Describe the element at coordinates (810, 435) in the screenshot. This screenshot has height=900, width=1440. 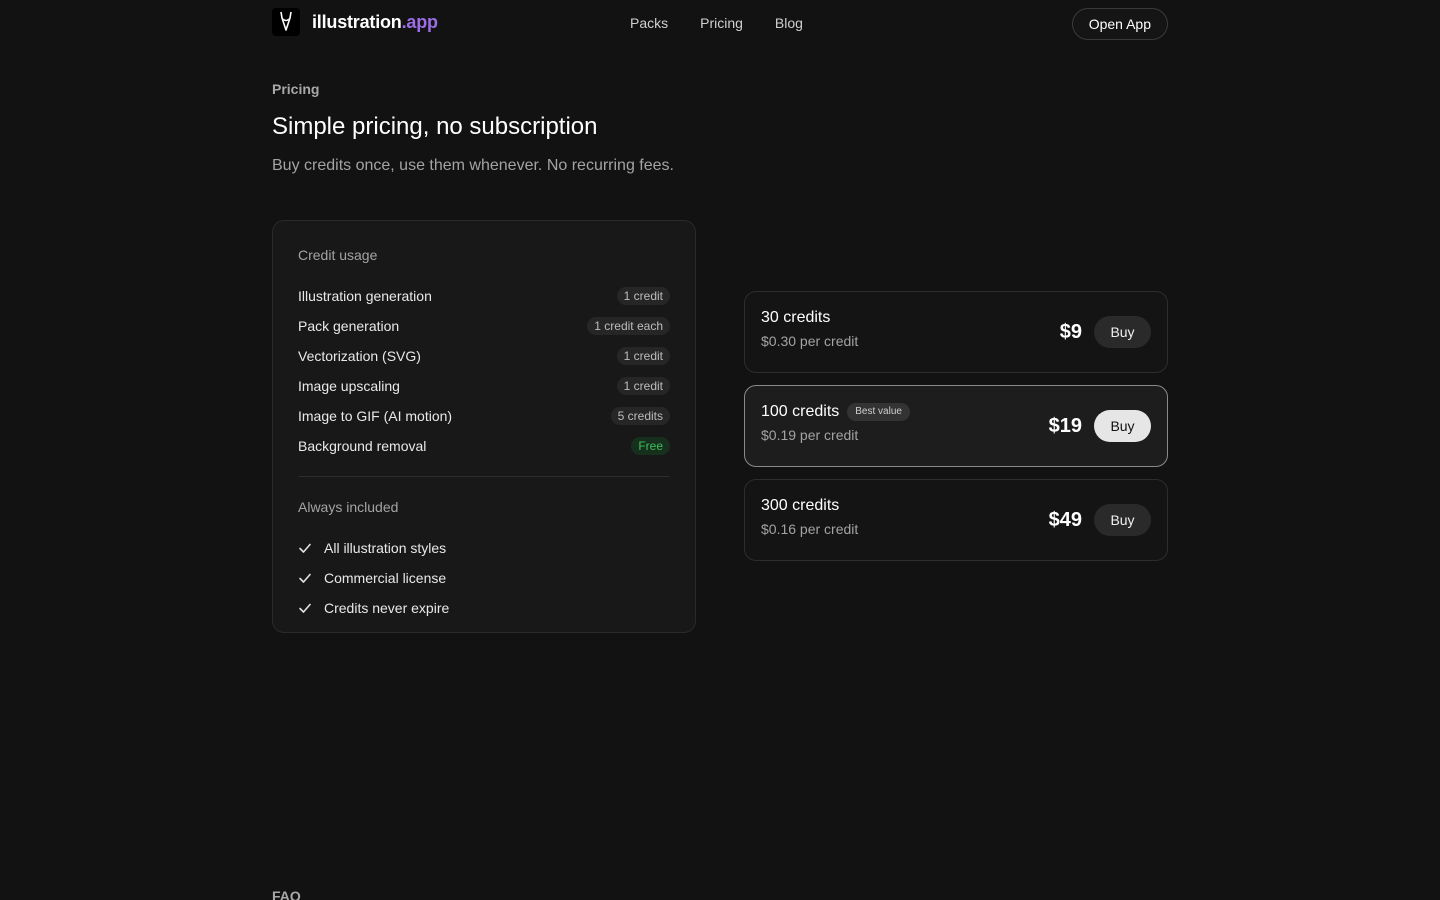
I see `pack-per-credit: $0.19 per credit` at that location.